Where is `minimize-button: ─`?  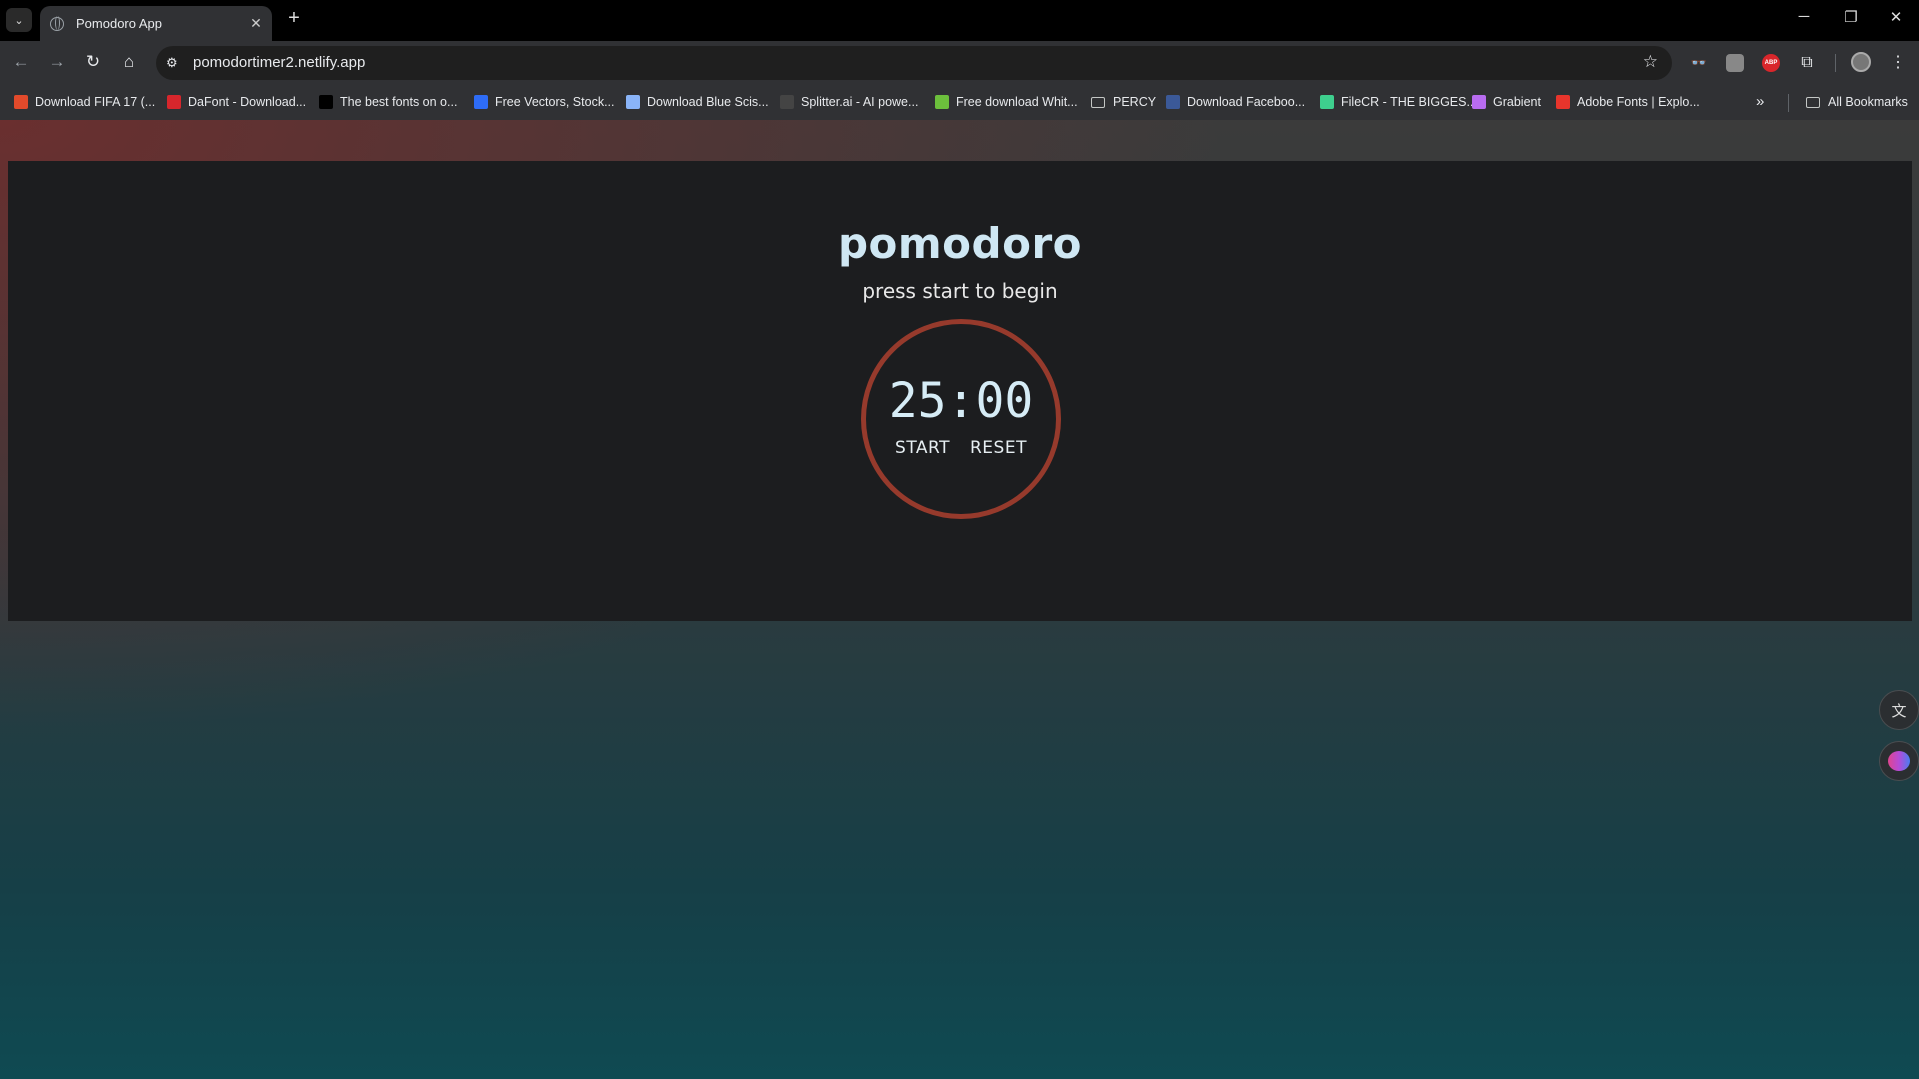
minimize-button: ─ is located at coordinates (1804, 16).